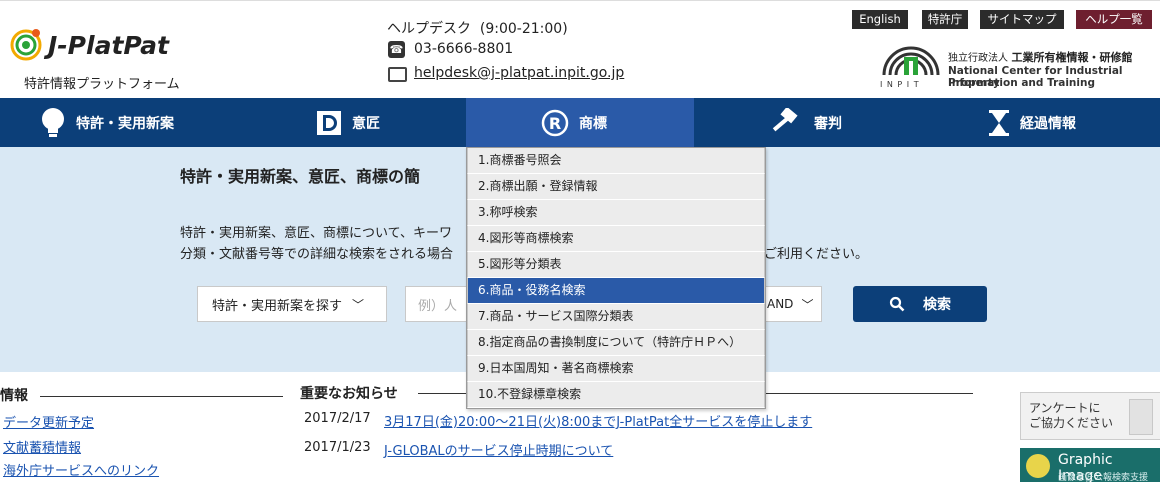 Image resolution: width=1160 pixels, height=482 pixels. Describe the element at coordinates (161, 396) in the screenshot. I see `info-divider` at that location.